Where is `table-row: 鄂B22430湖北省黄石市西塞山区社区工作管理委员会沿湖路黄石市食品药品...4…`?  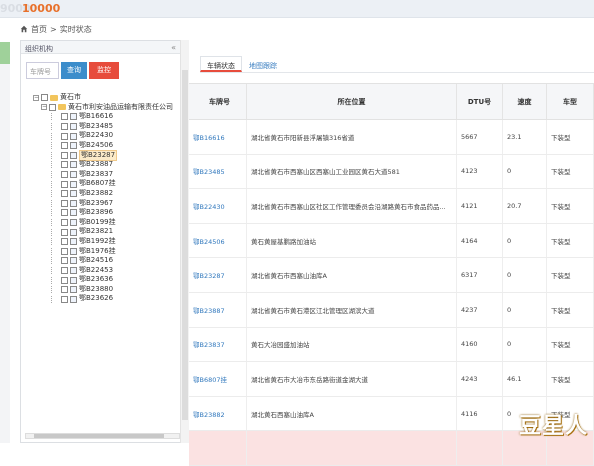 table-row: 鄂B22430湖北省黄石市西塞山区社区工作管理委员会沿湖路黄石市食品药品...4… is located at coordinates (391, 206).